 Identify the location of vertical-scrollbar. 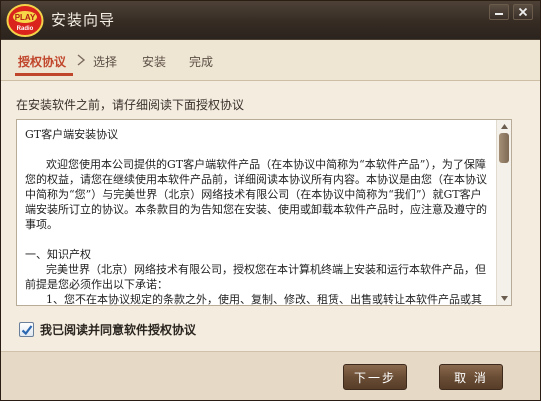
(503, 212).